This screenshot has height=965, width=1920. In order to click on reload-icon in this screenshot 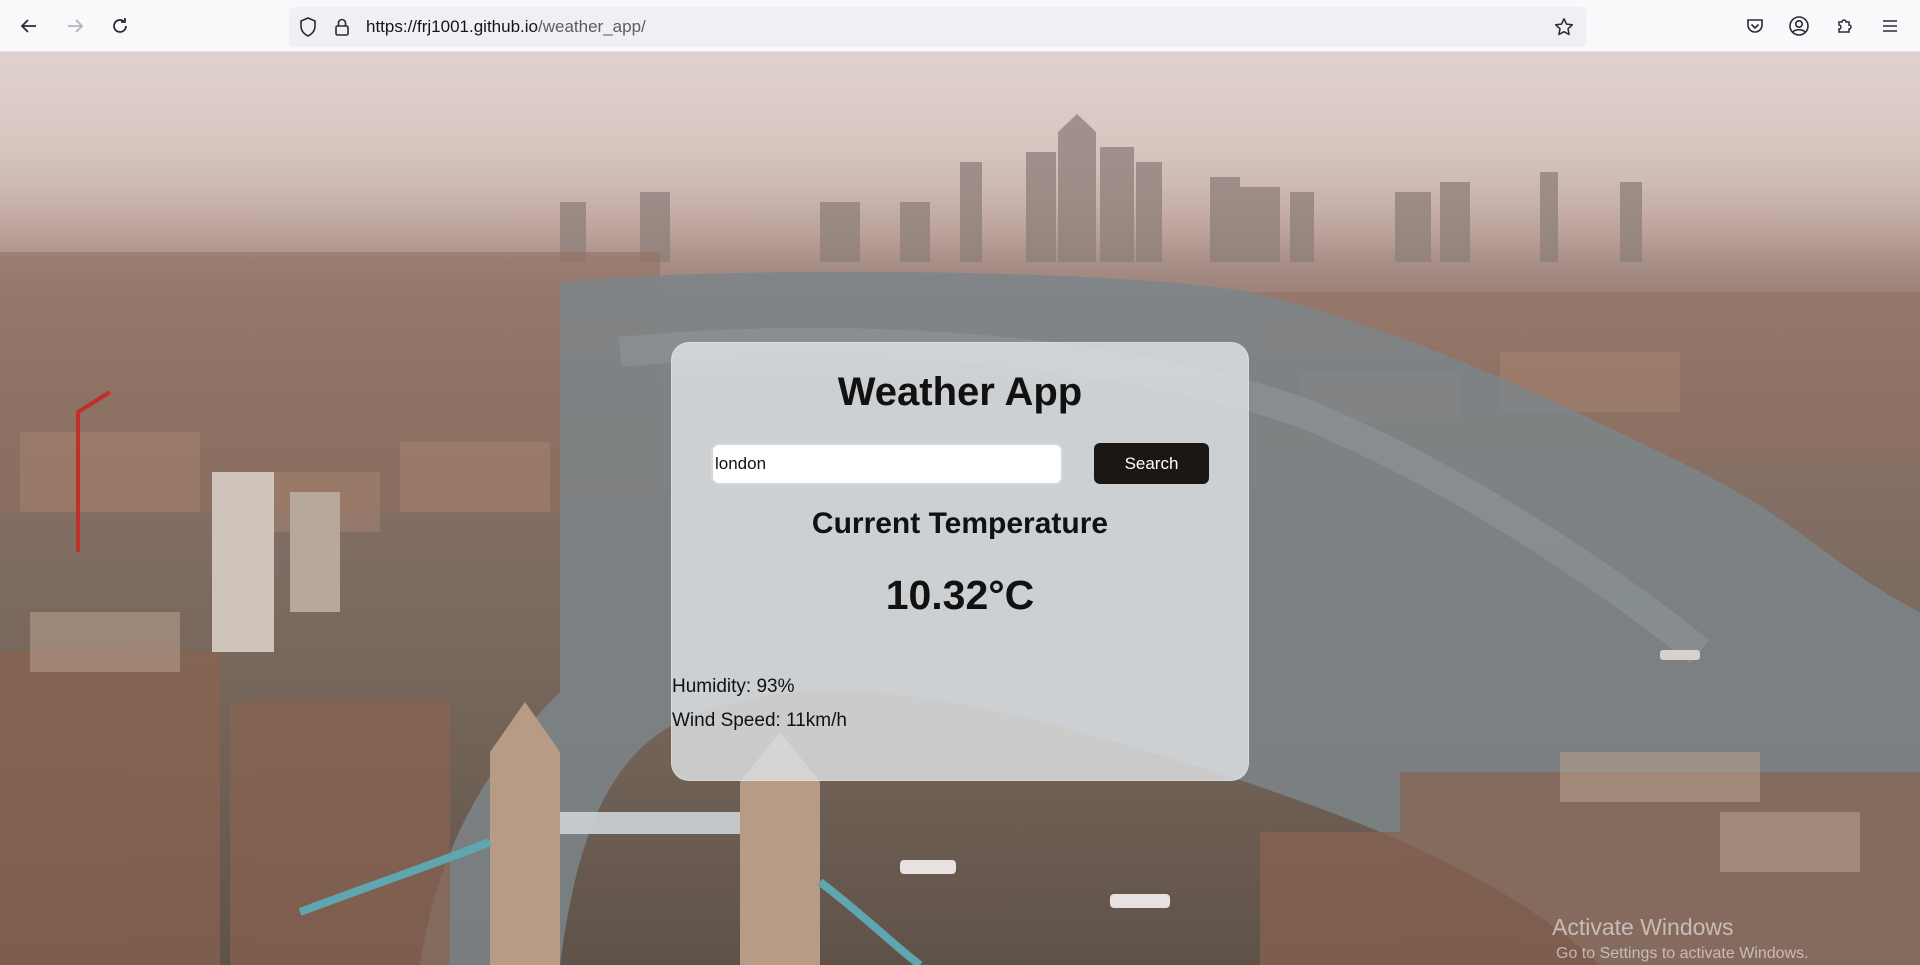, I will do `click(120, 26)`.